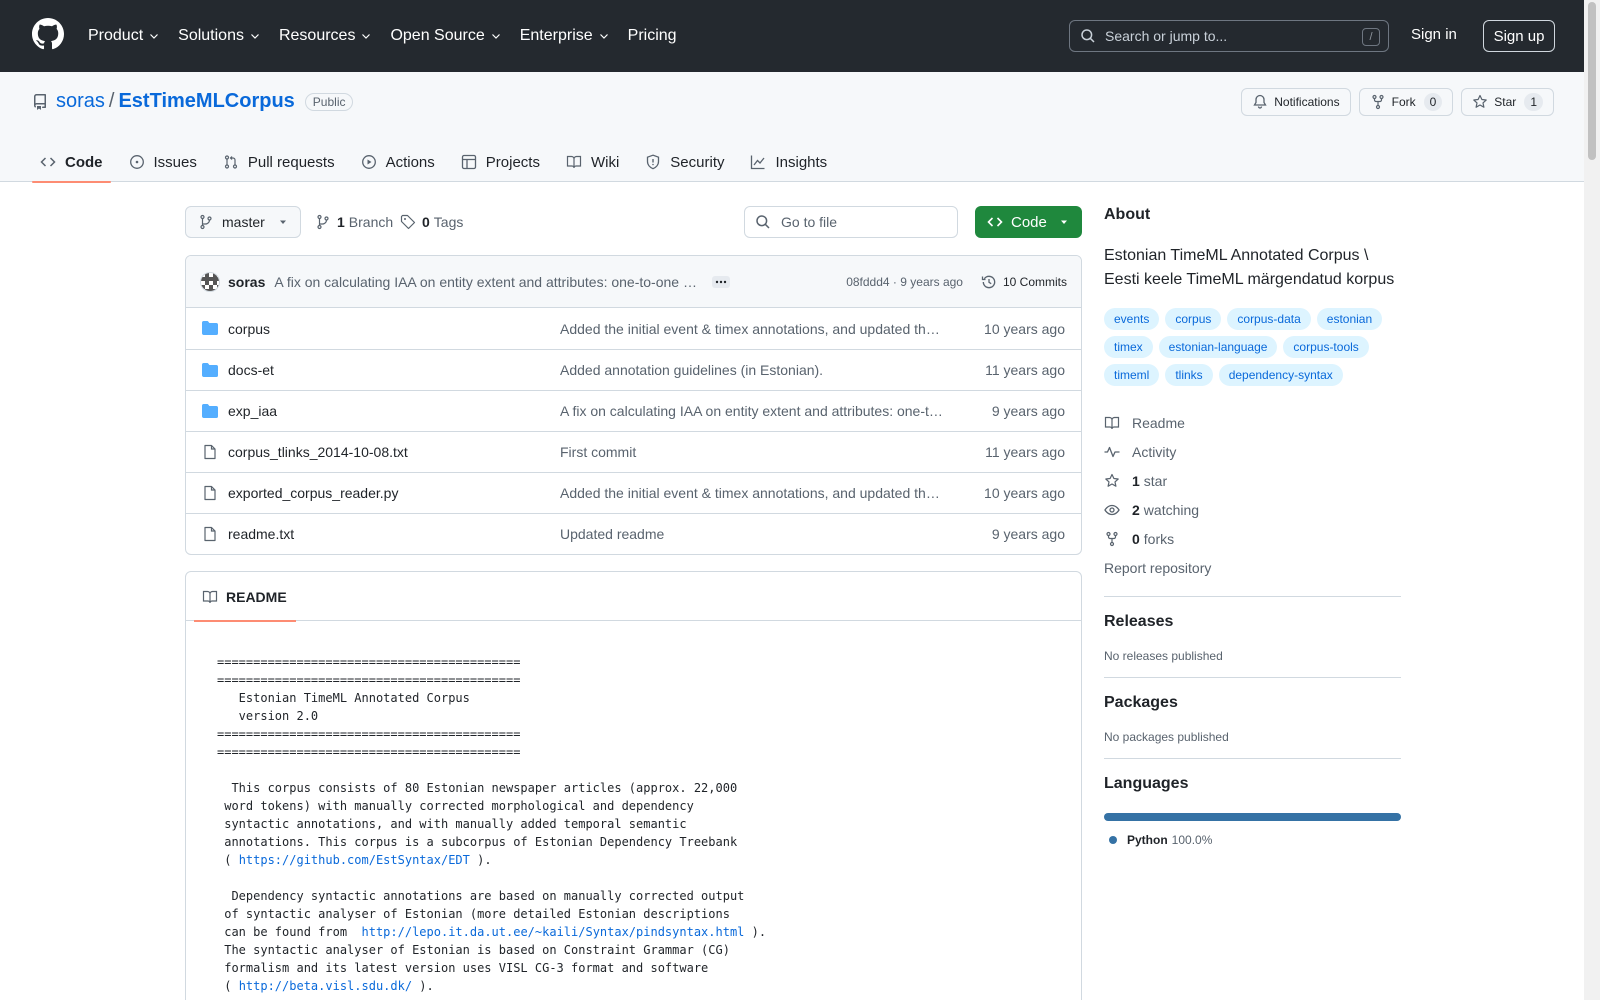 This screenshot has height=1000, width=1600. Describe the element at coordinates (124, 36) in the screenshot. I see `nav-product: Product` at that location.